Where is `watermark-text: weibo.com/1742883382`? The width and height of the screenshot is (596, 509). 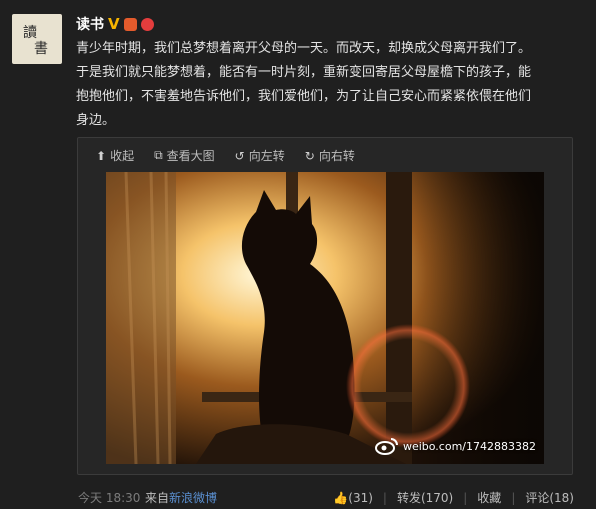 watermark-text: weibo.com/1742883382 is located at coordinates (469, 446).